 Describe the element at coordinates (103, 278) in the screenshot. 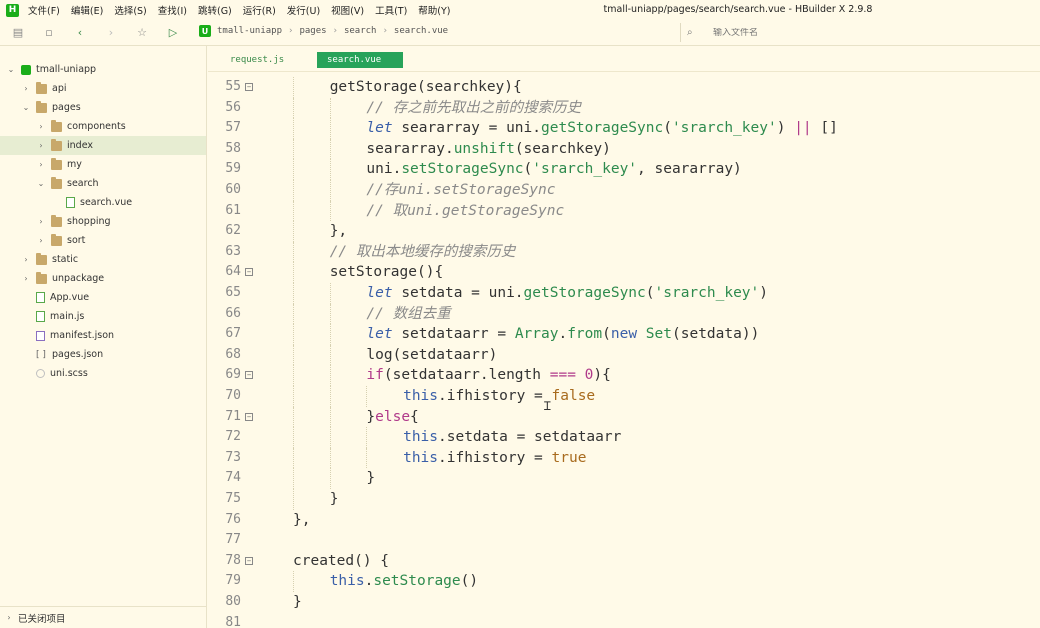

I see `tree-item-unpackage: › unpackage` at that location.